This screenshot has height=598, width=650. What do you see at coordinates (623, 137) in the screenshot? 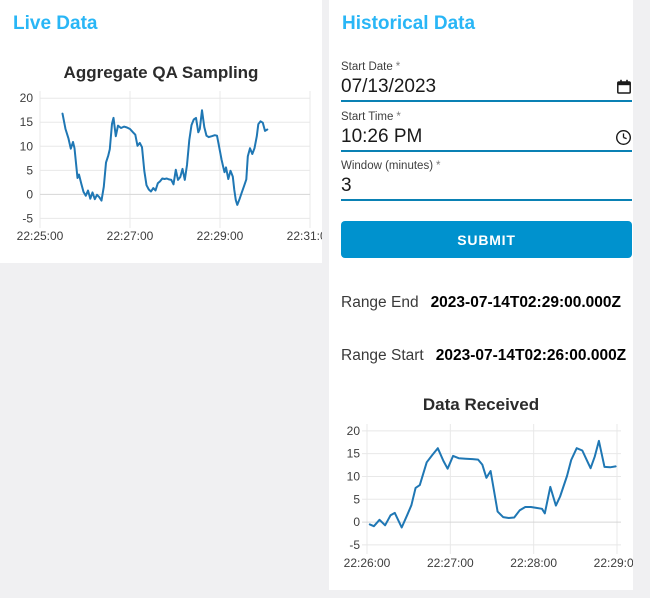
I see `clock-icon` at bounding box center [623, 137].